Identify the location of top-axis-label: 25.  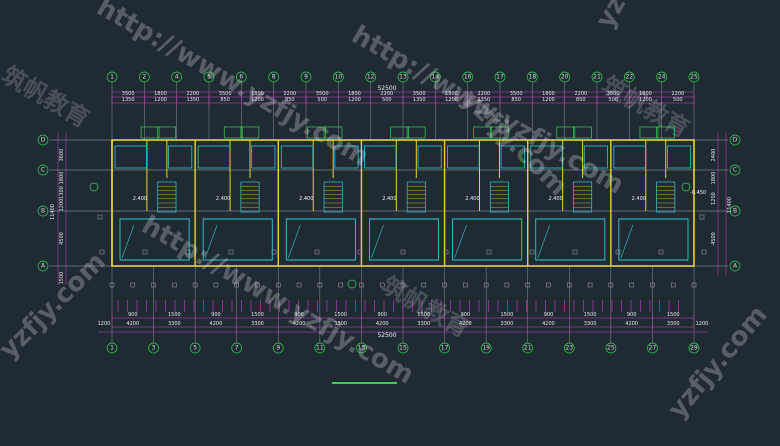
(694, 77).